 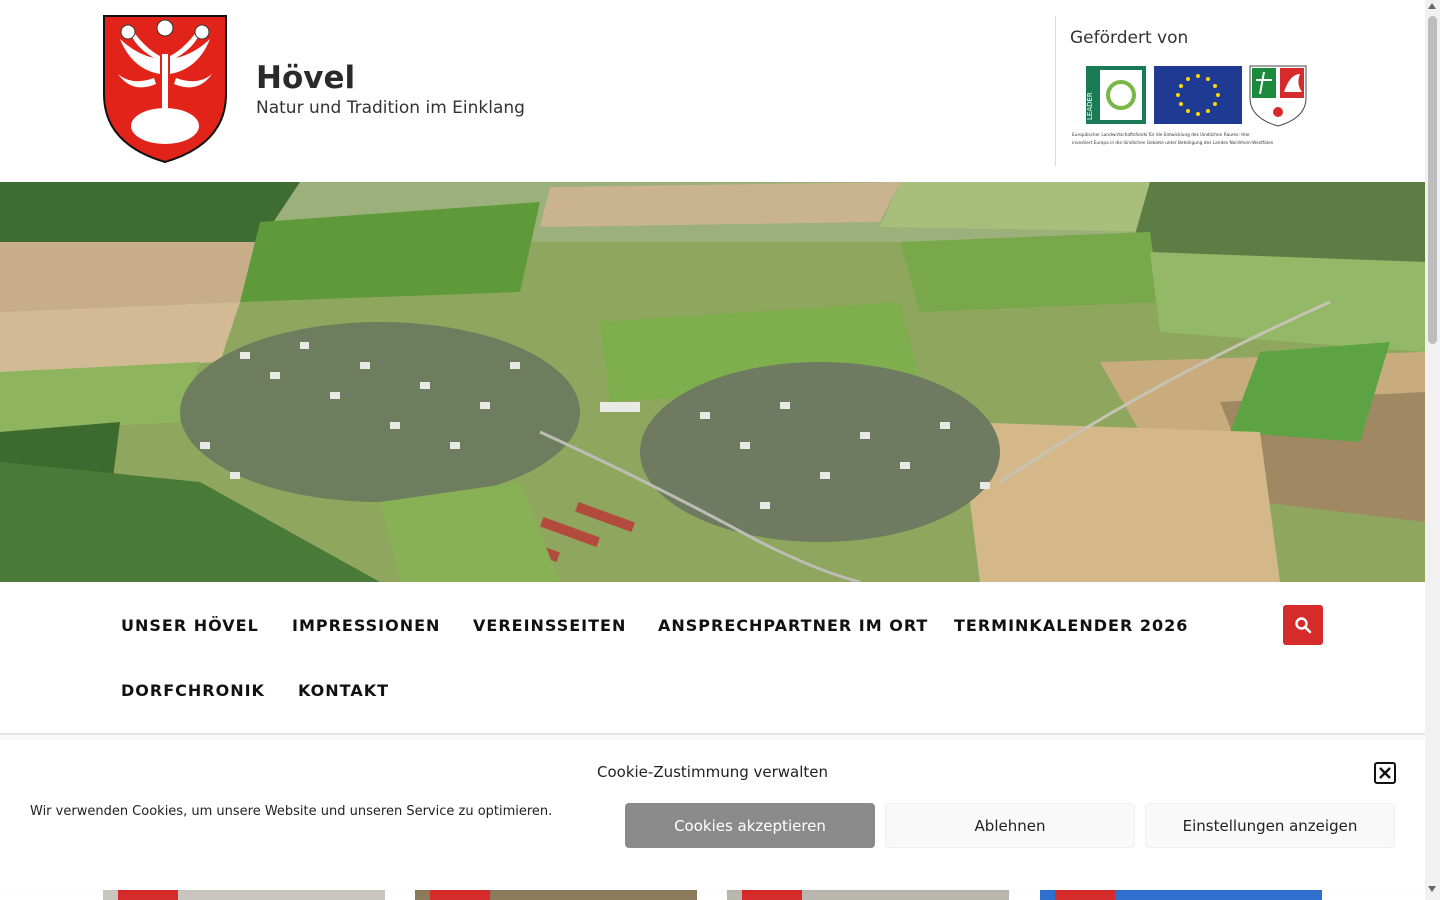 I want to click on site-tagline: Natur und Tradition im Einklang, so click(x=390, y=108).